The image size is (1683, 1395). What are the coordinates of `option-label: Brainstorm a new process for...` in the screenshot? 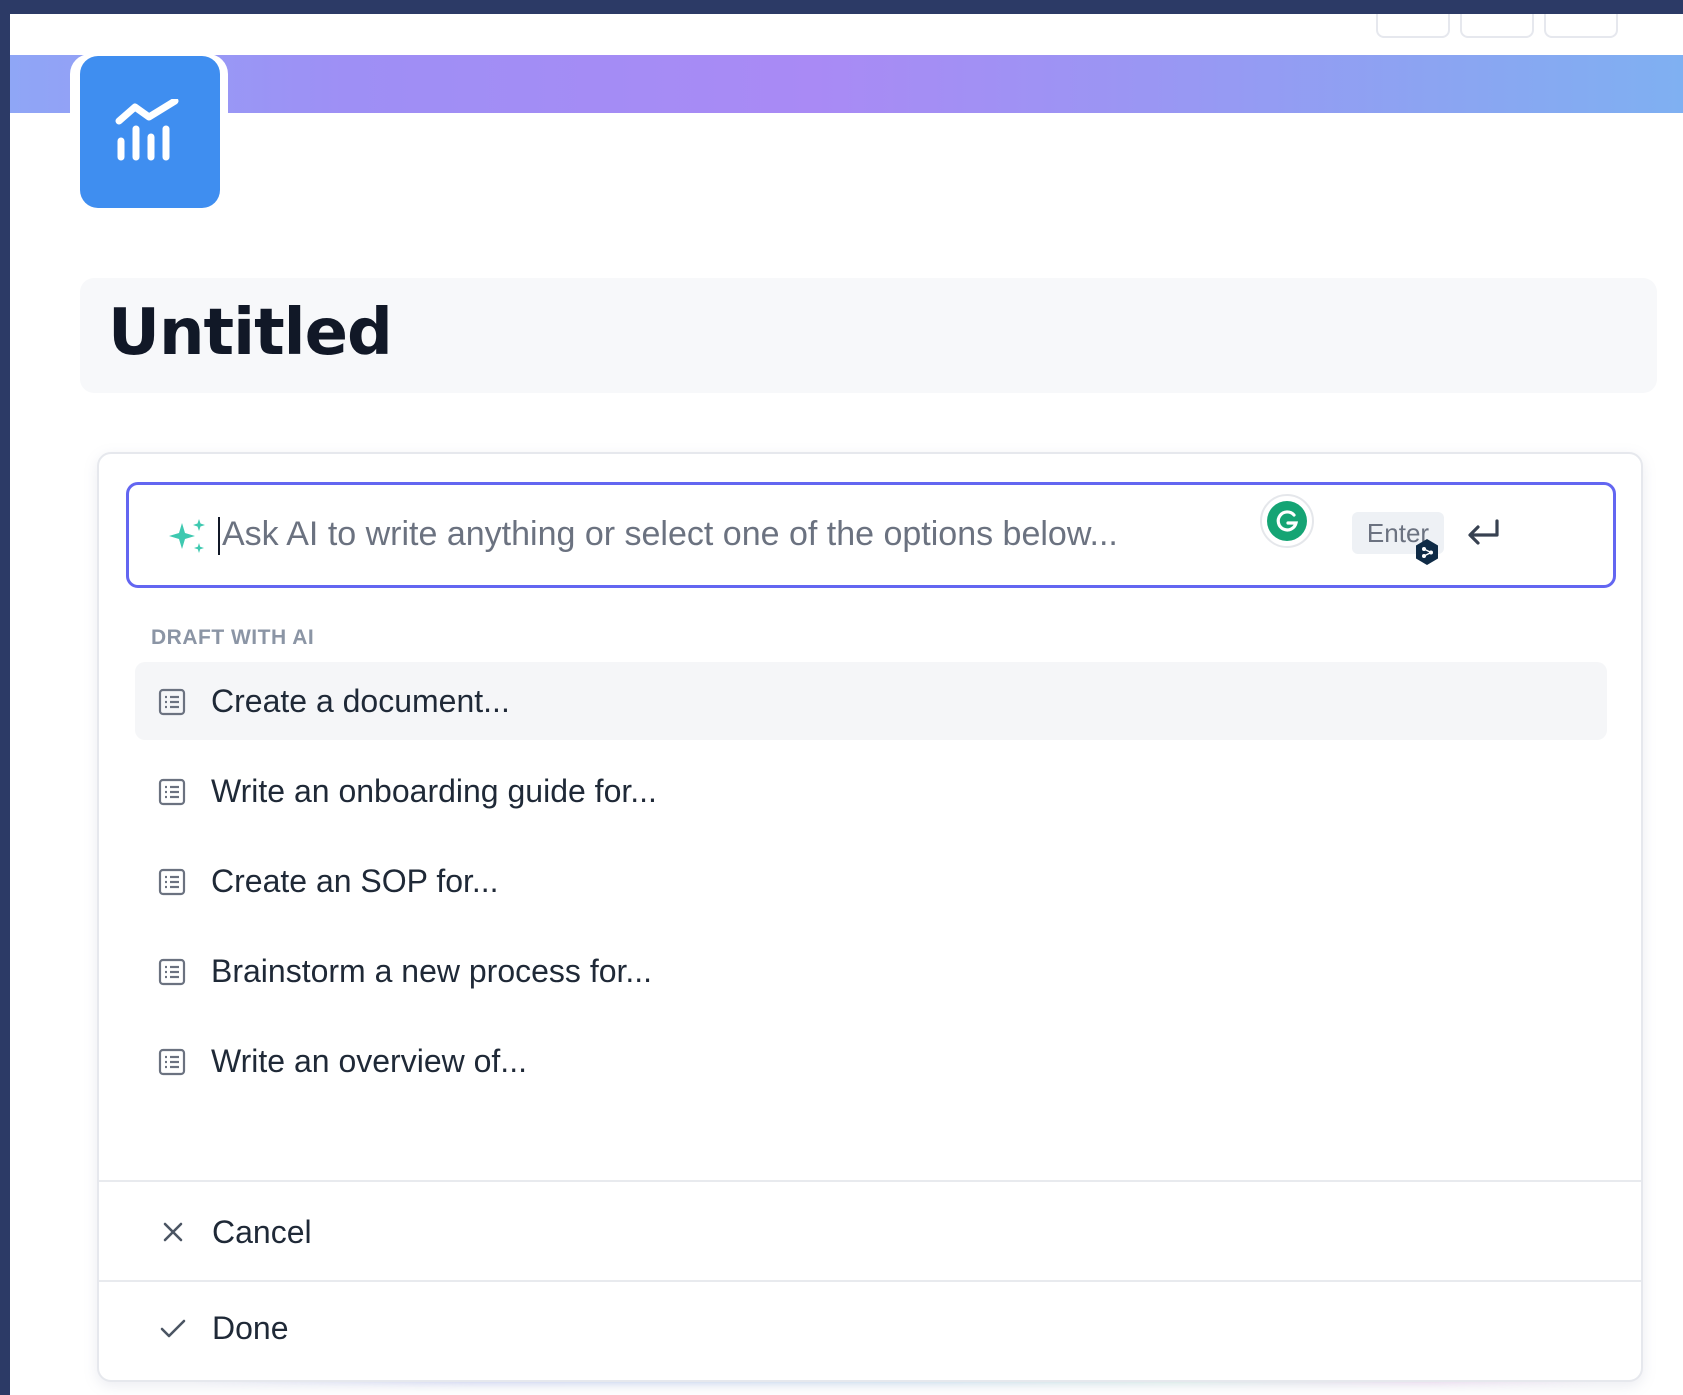 It's located at (432, 970).